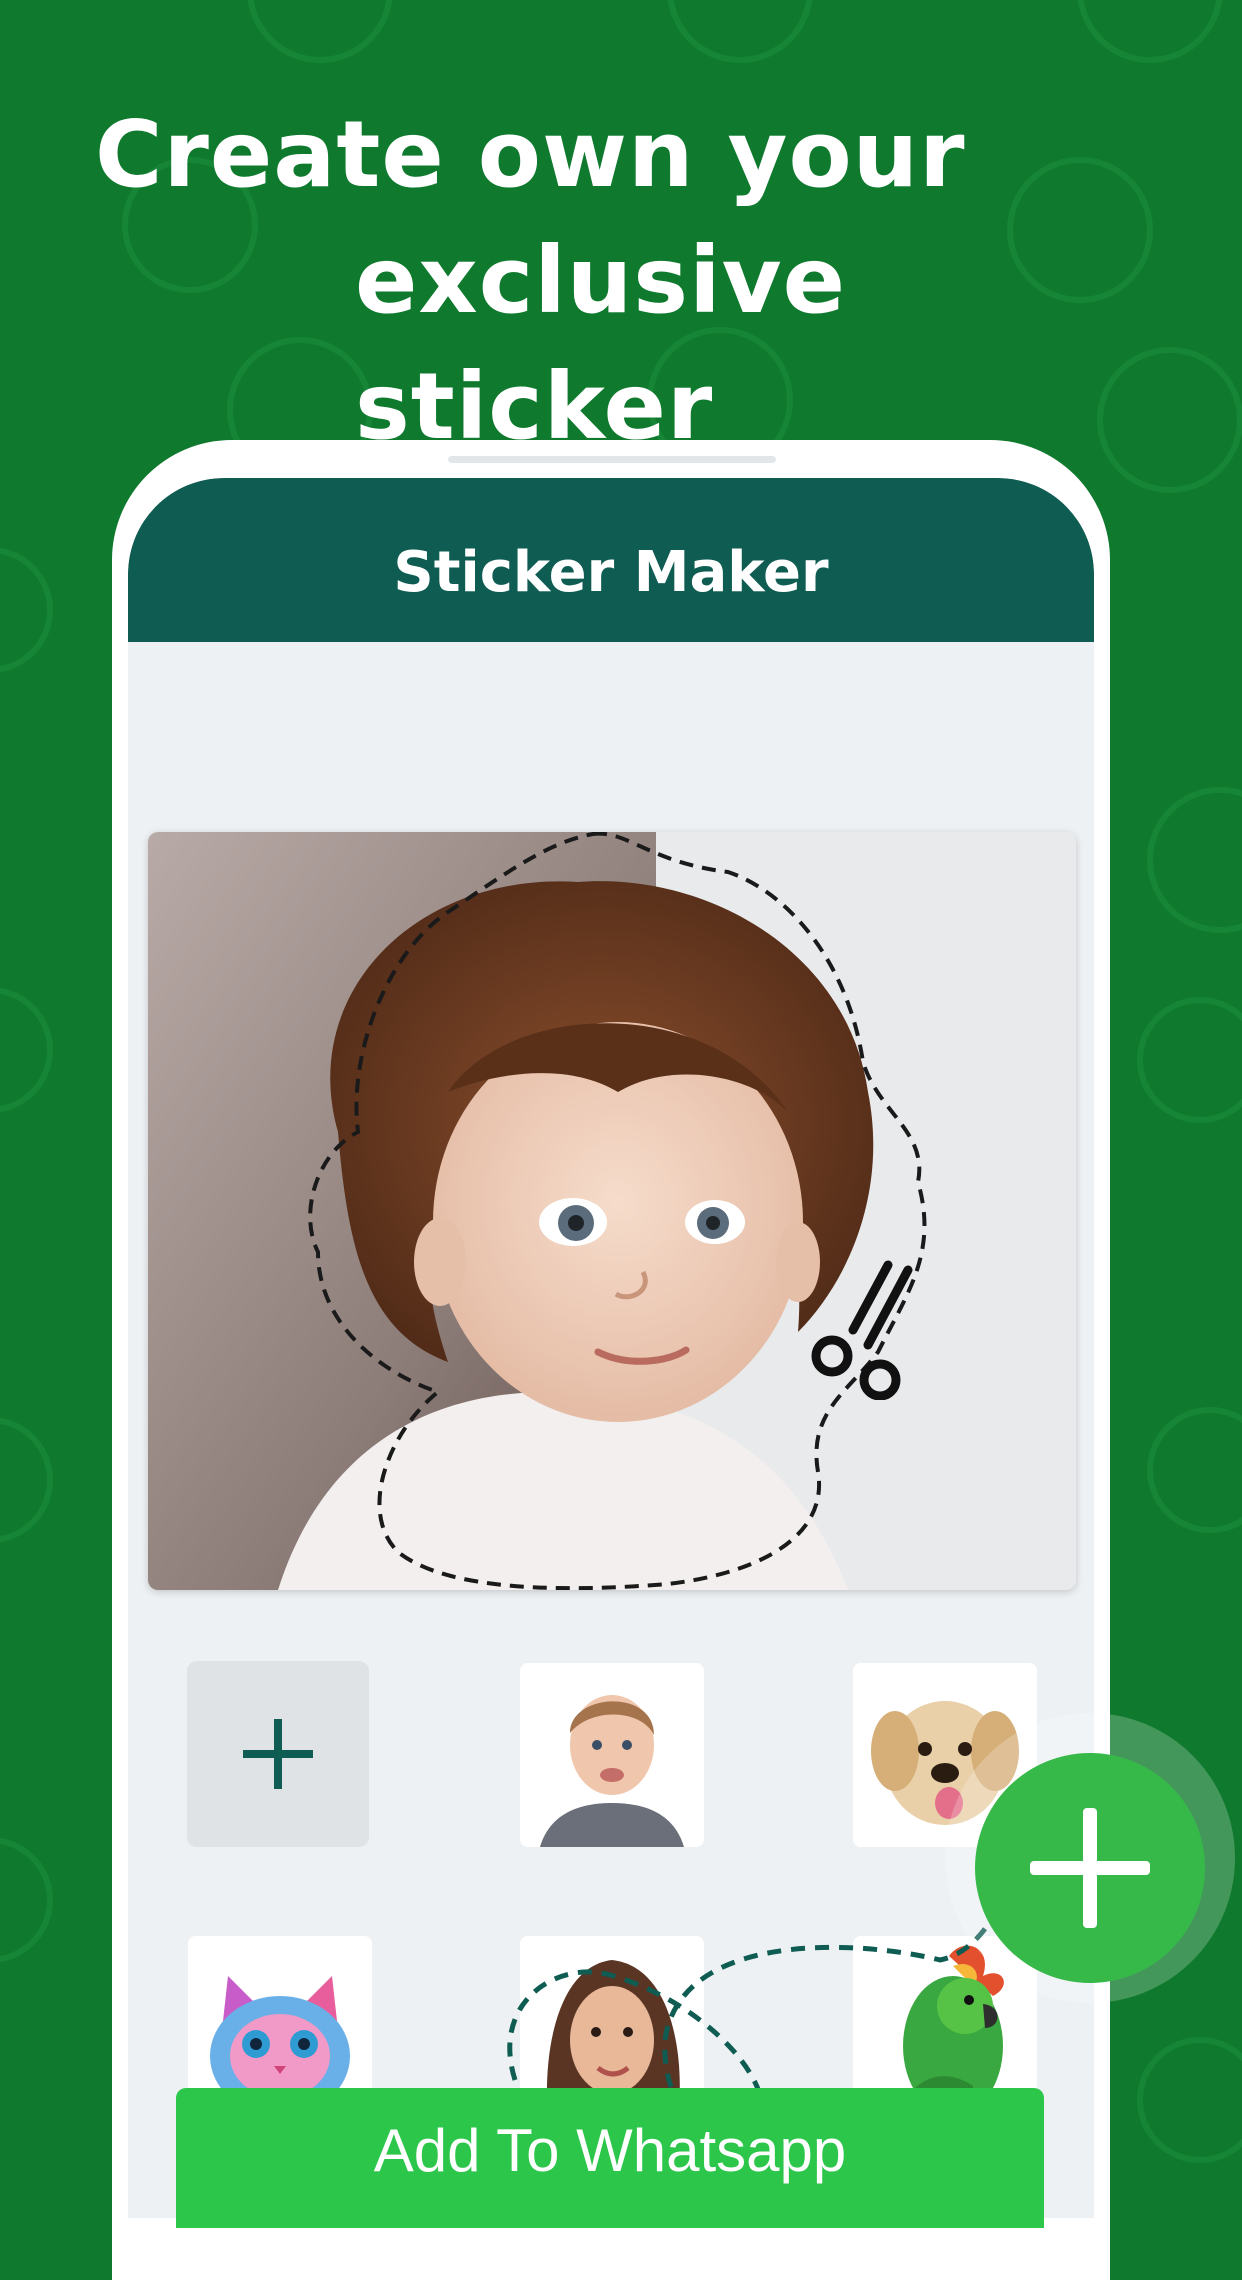  I want to click on app-header: Sticker Maker, so click(611, 560).